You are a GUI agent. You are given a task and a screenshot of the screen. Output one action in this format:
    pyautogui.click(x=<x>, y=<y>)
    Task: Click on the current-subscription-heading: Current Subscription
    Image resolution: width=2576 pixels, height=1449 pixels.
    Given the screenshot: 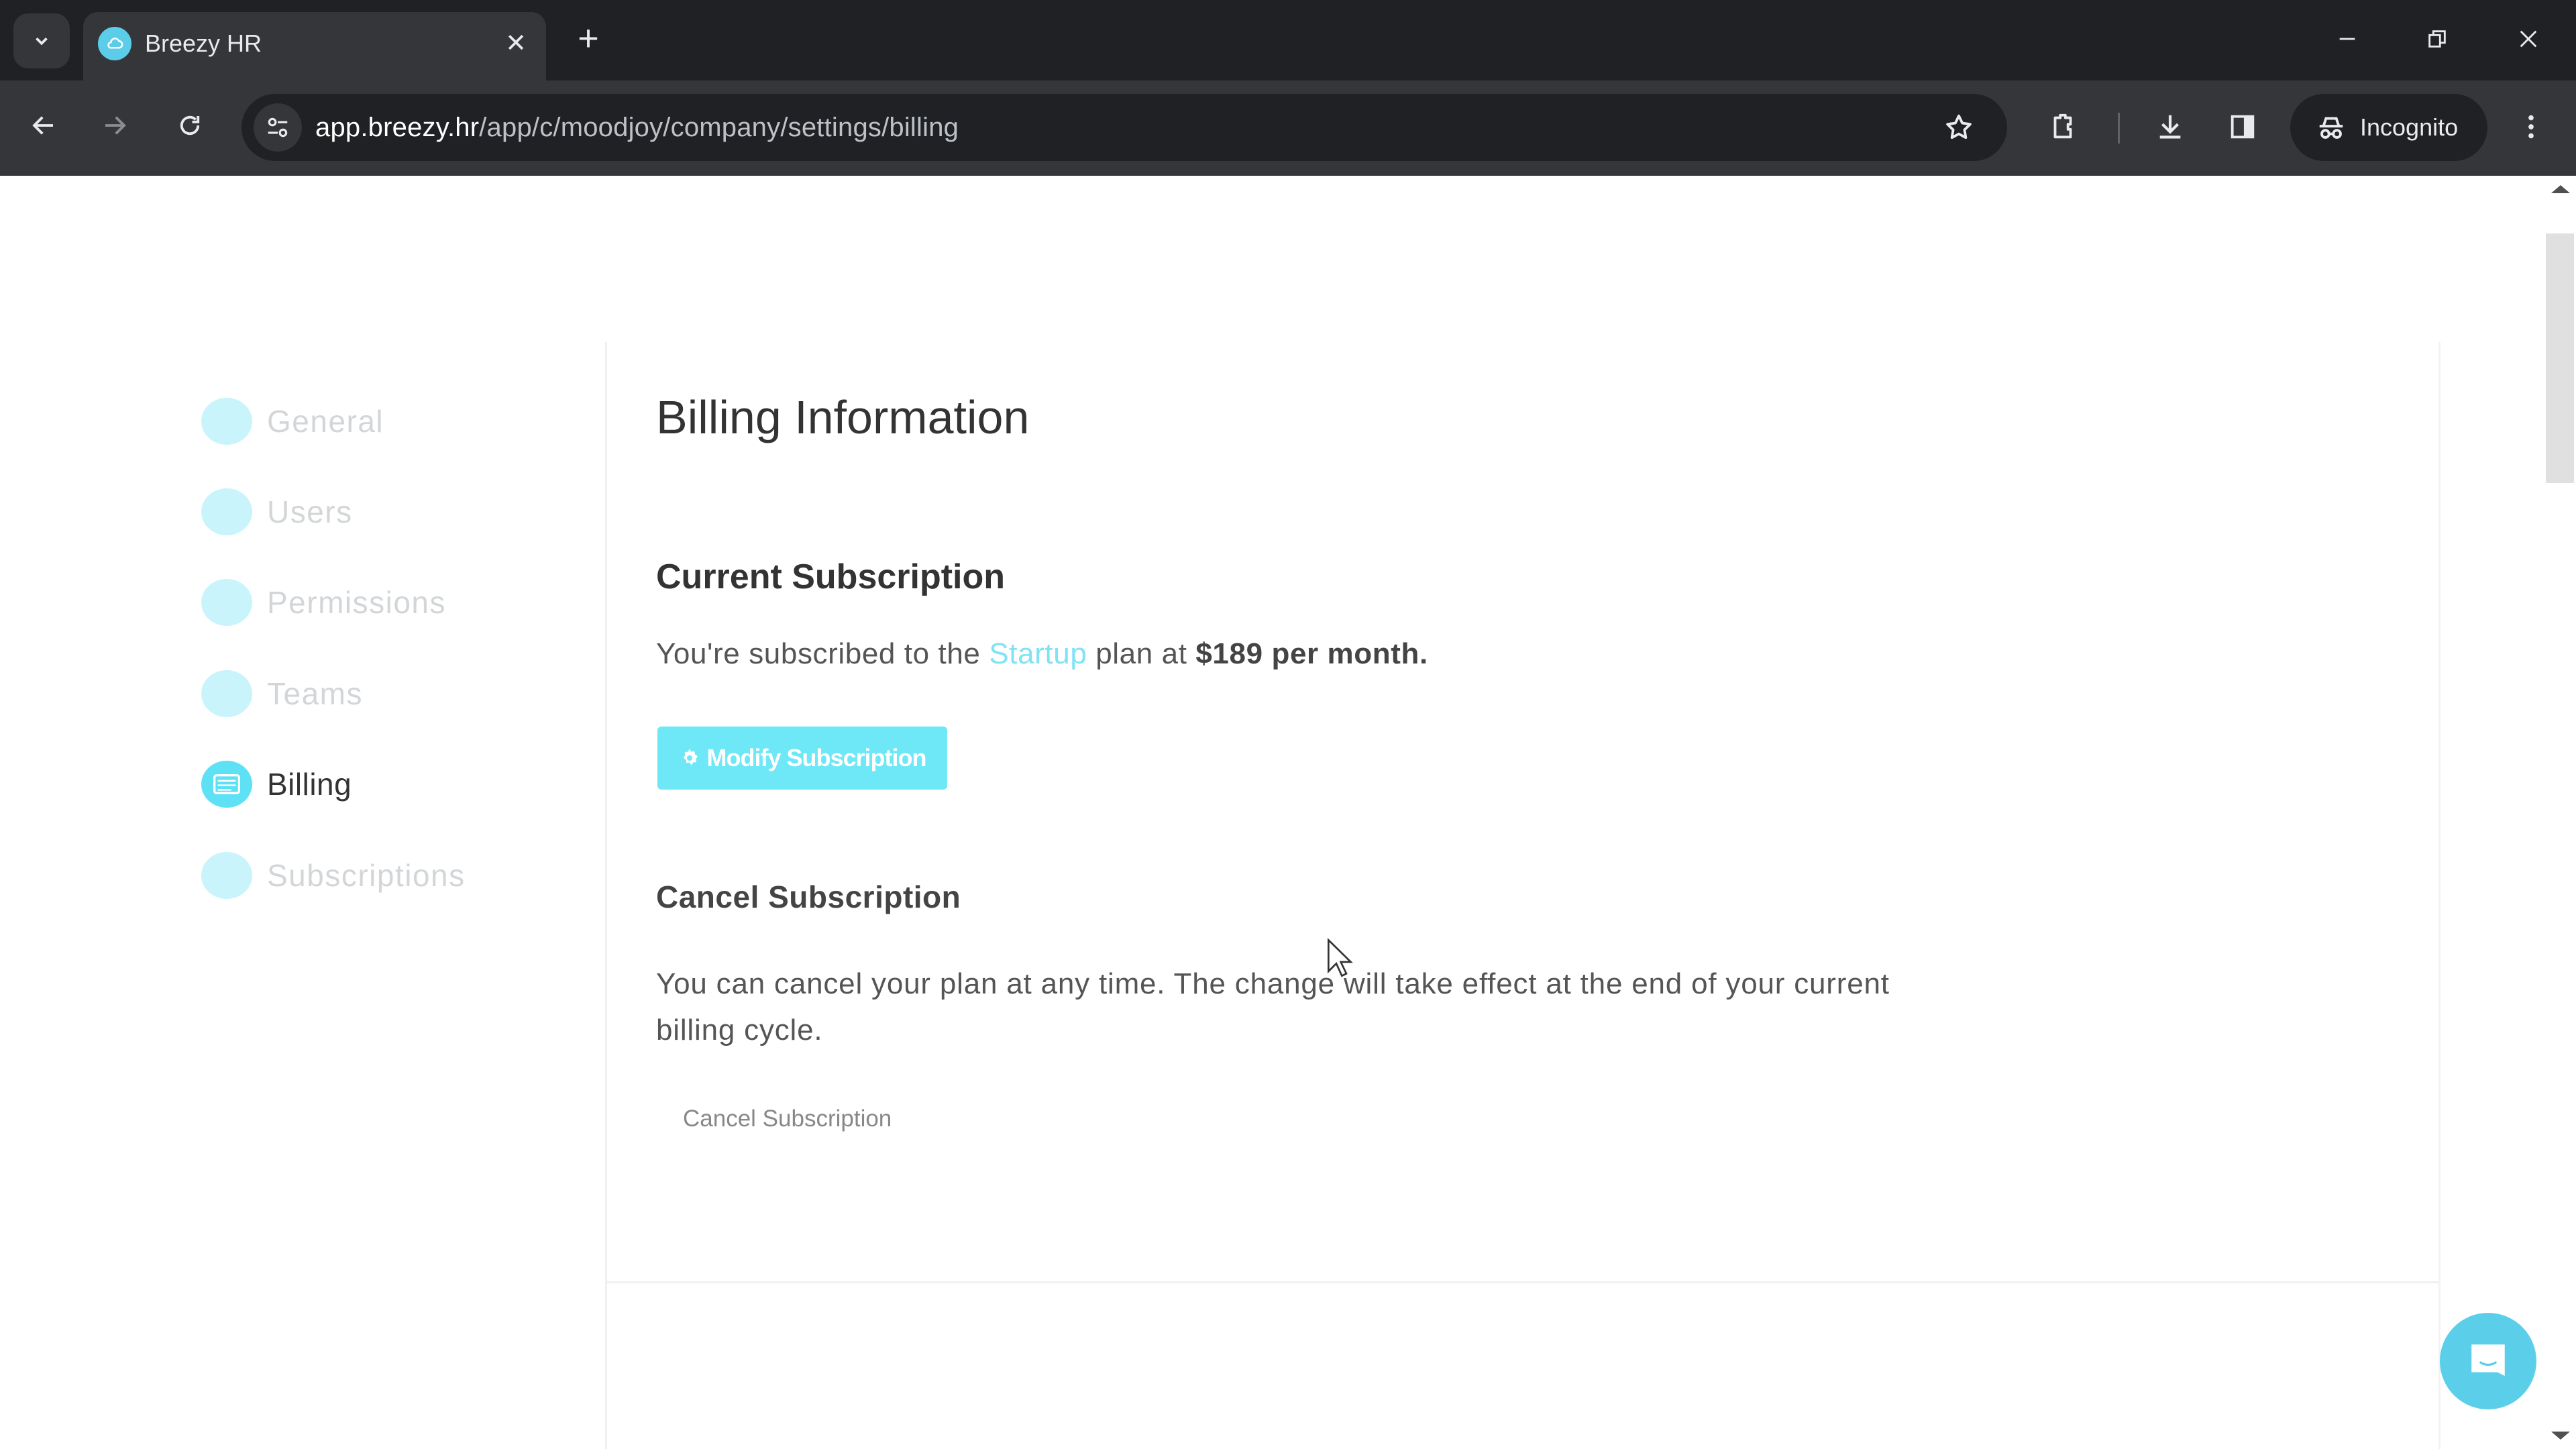 What is the action you would take?
    pyautogui.click(x=831, y=576)
    